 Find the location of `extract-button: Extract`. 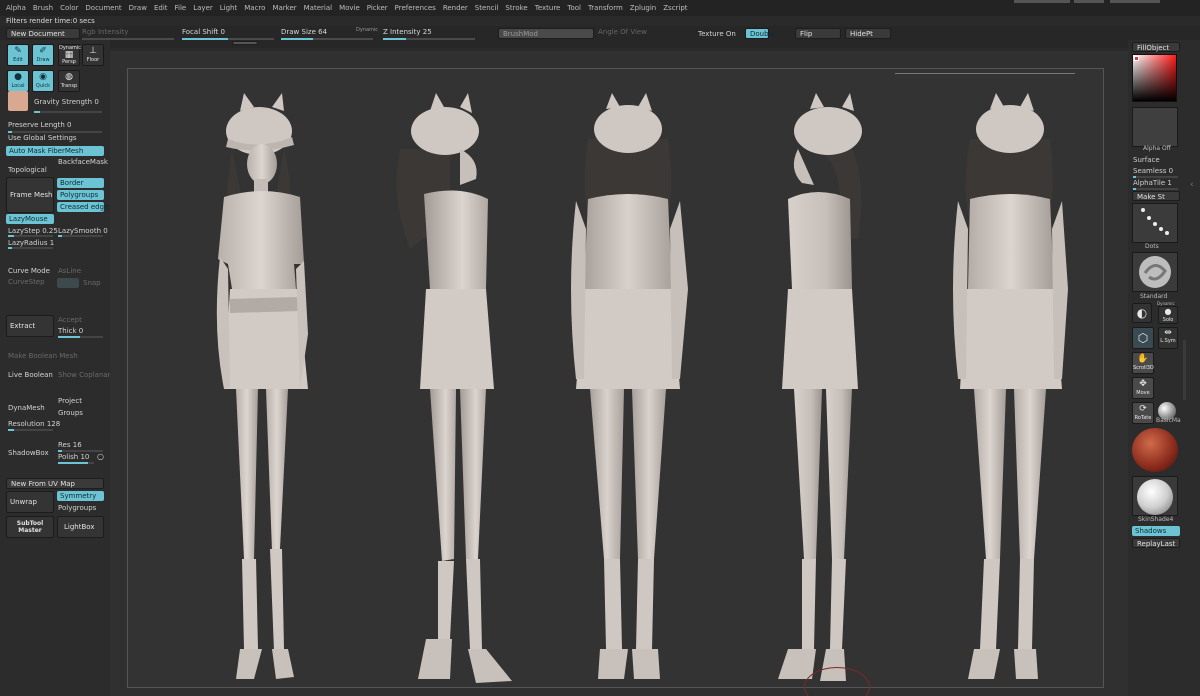

extract-button: Extract is located at coordinates (30, 326).